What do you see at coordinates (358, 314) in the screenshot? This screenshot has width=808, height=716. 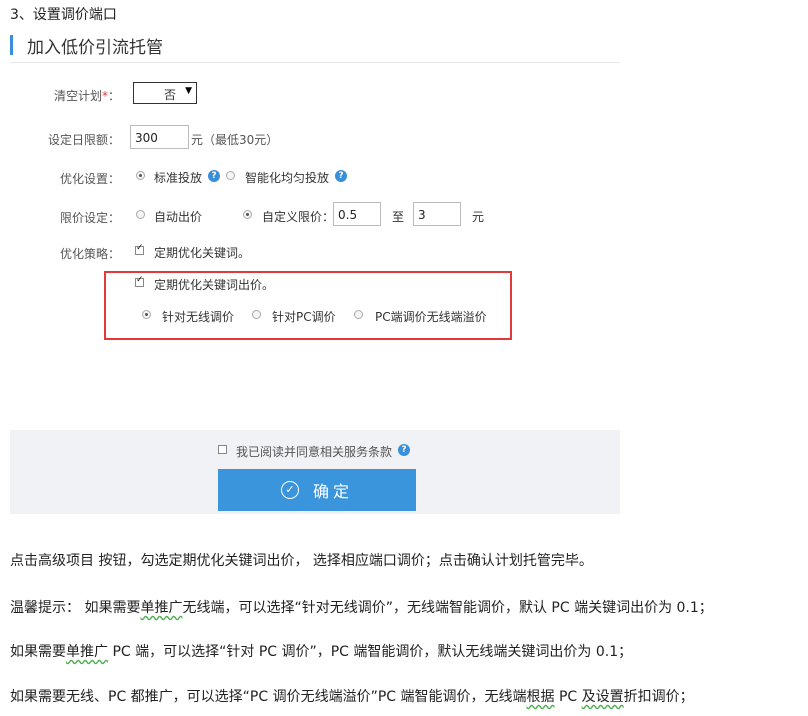 I see `port-pc-wireless-premium-radio` at bounding box center [358, 314].